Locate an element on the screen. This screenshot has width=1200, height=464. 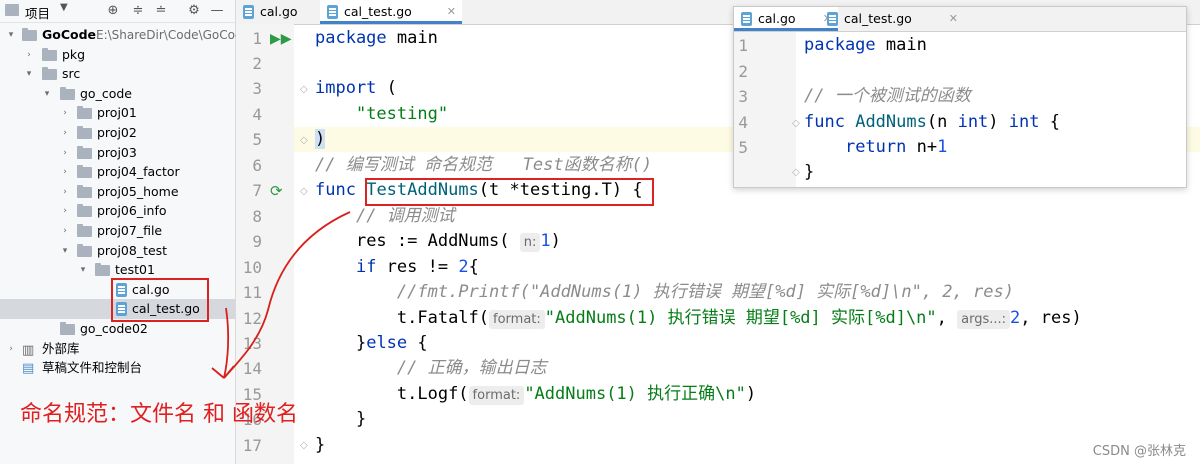
run-test-icon: ⟳ is located at coordinates (276, 191).